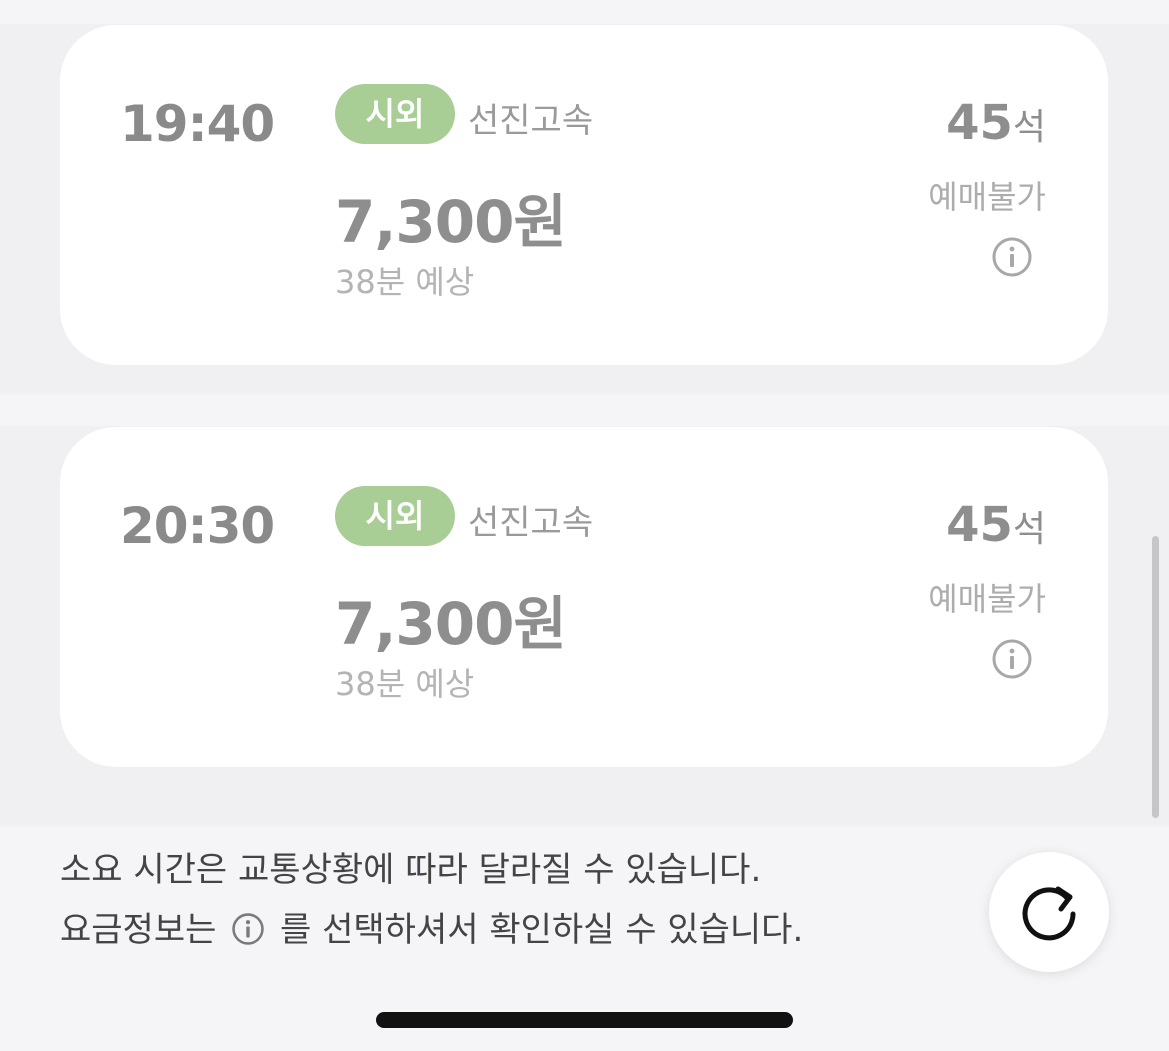 The image size is (1169, 1051). Describe the element at coordinates (542, 930) in the screenshot. I see `notice-fare-suffix: 를 선택하셔서 확인하실 수 있습니다.` at that location.